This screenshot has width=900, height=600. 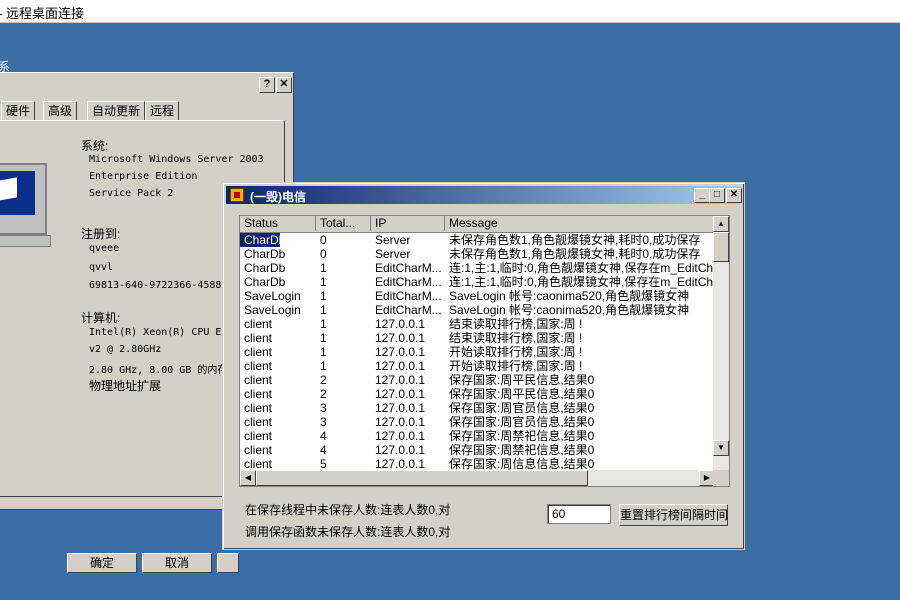 I want to click on remote-desktop-titlebar: - 远程桌面连接, so click(x=450, y=11).